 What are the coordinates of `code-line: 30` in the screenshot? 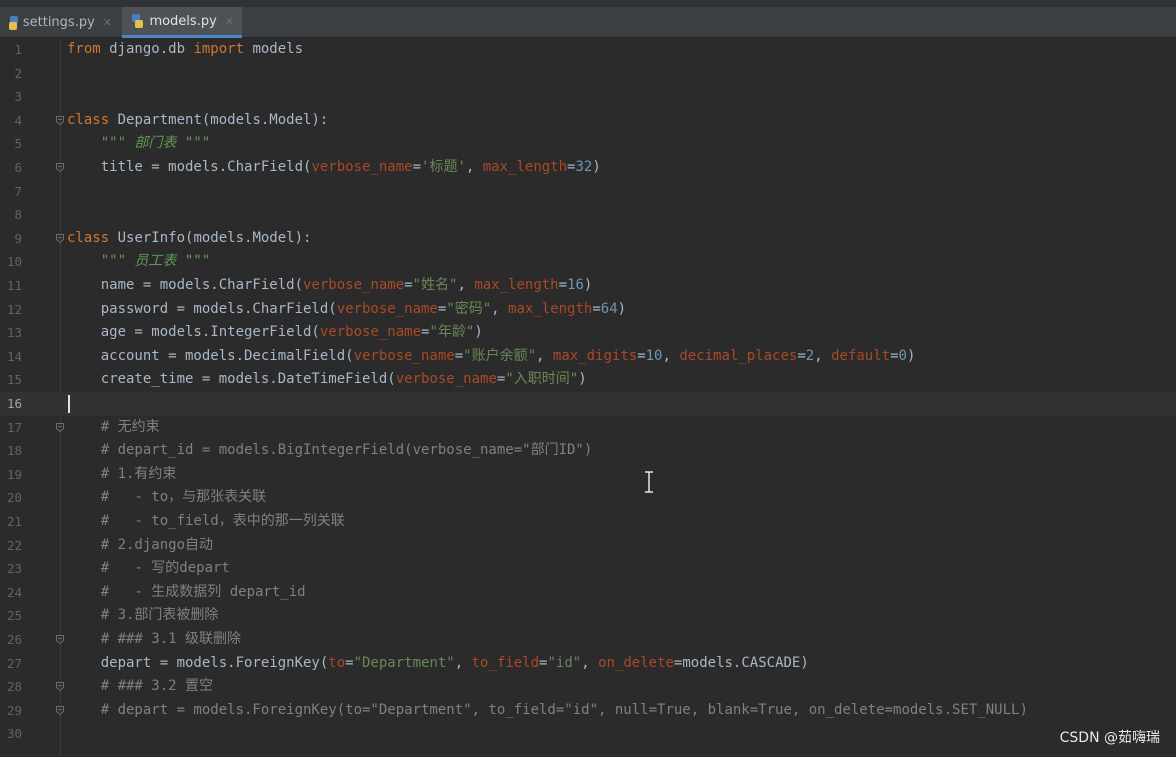 It's located at (588, 734).